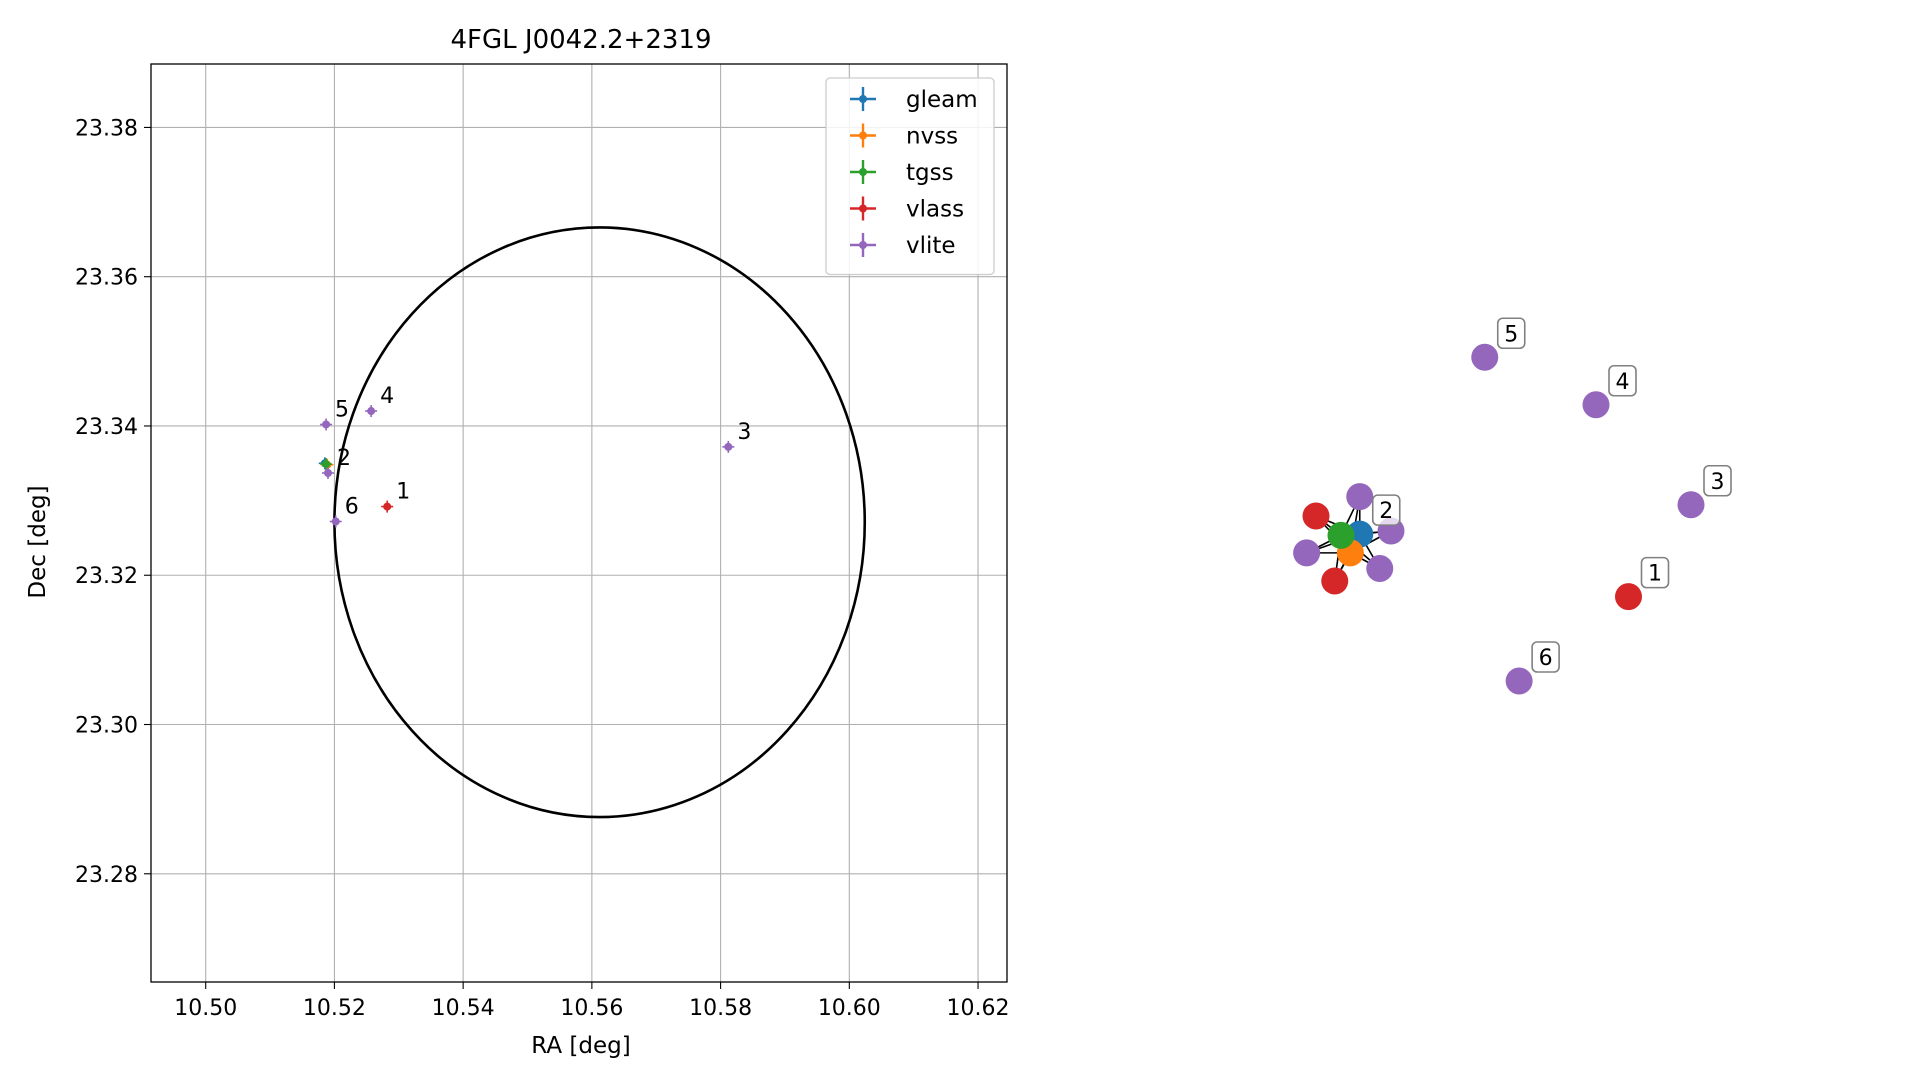 This screenshot has height=1080, width=1919. I want to click on graph-node-label-text: 5, so click(1511, 334).